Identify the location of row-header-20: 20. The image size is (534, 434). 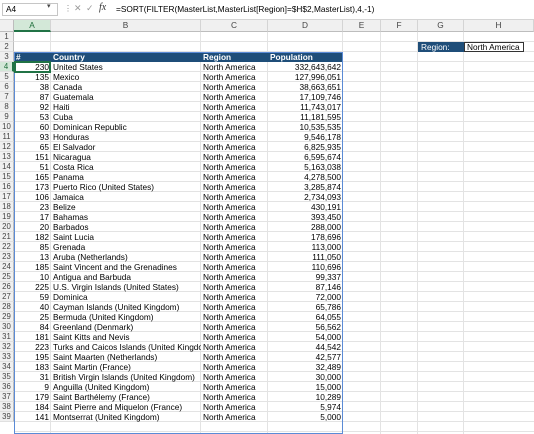
(7, 227).